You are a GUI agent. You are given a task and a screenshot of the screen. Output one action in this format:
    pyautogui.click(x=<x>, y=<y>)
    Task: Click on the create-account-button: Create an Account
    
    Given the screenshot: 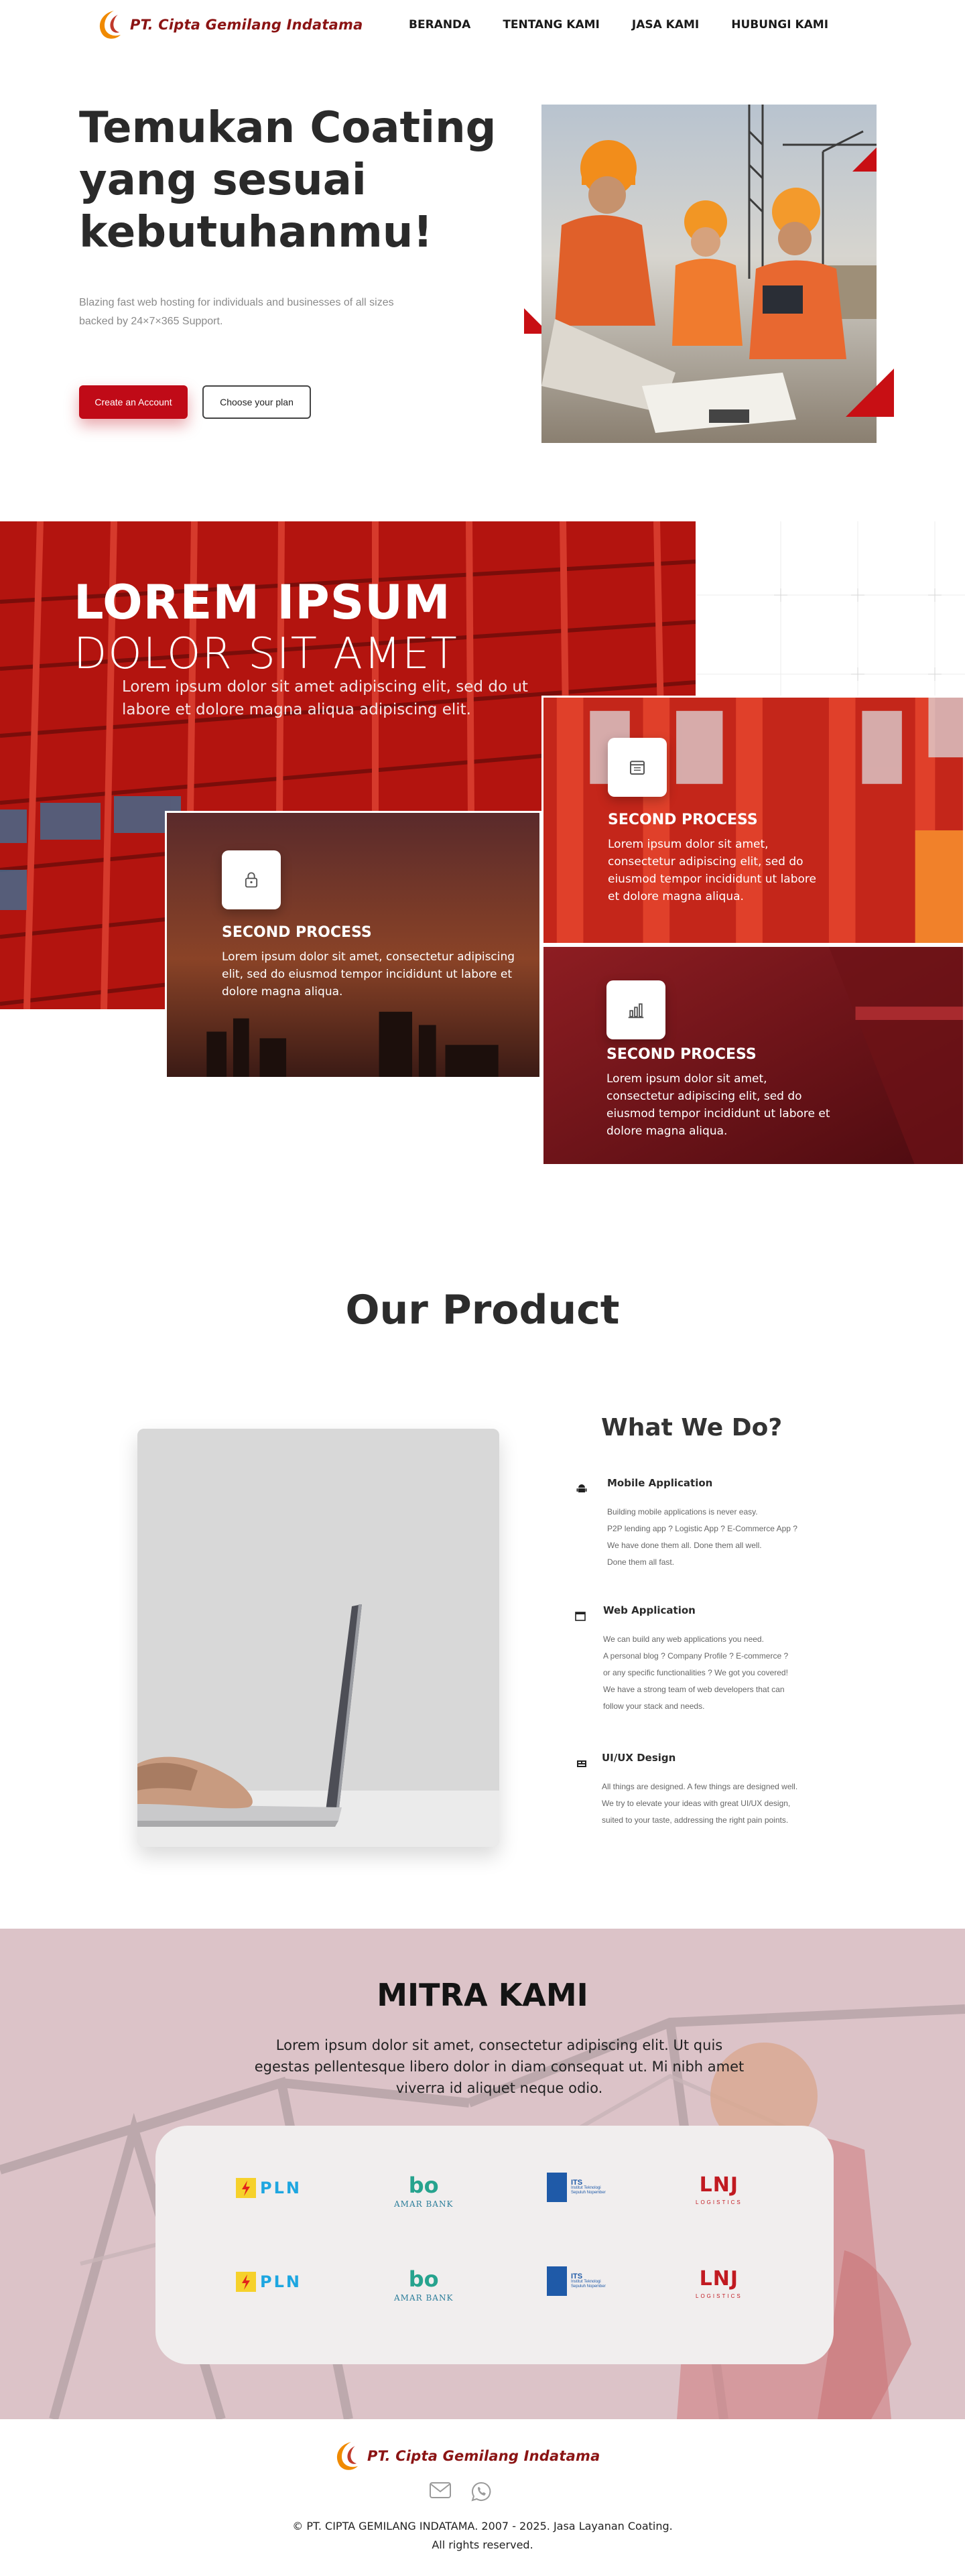 What is the action you would take?
    pyautogui.click(x=133, y=402)
    